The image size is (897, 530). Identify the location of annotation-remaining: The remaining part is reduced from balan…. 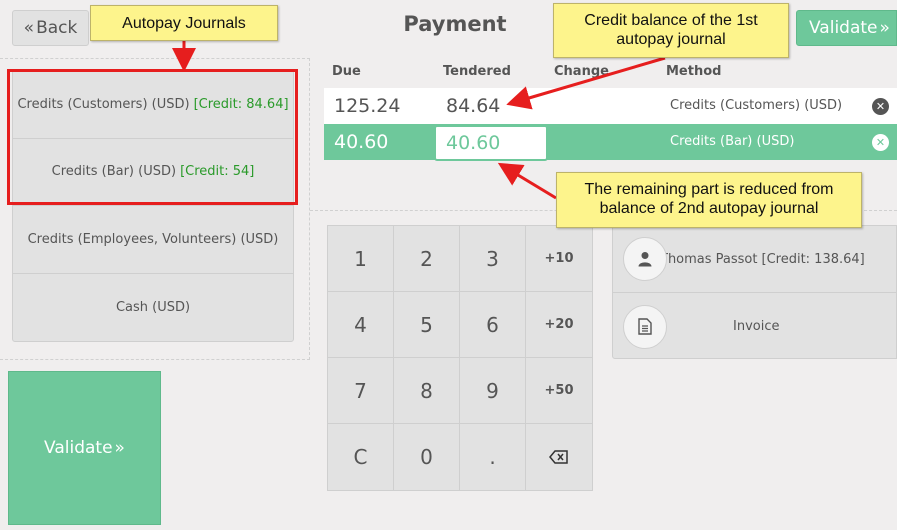
(709, 200).